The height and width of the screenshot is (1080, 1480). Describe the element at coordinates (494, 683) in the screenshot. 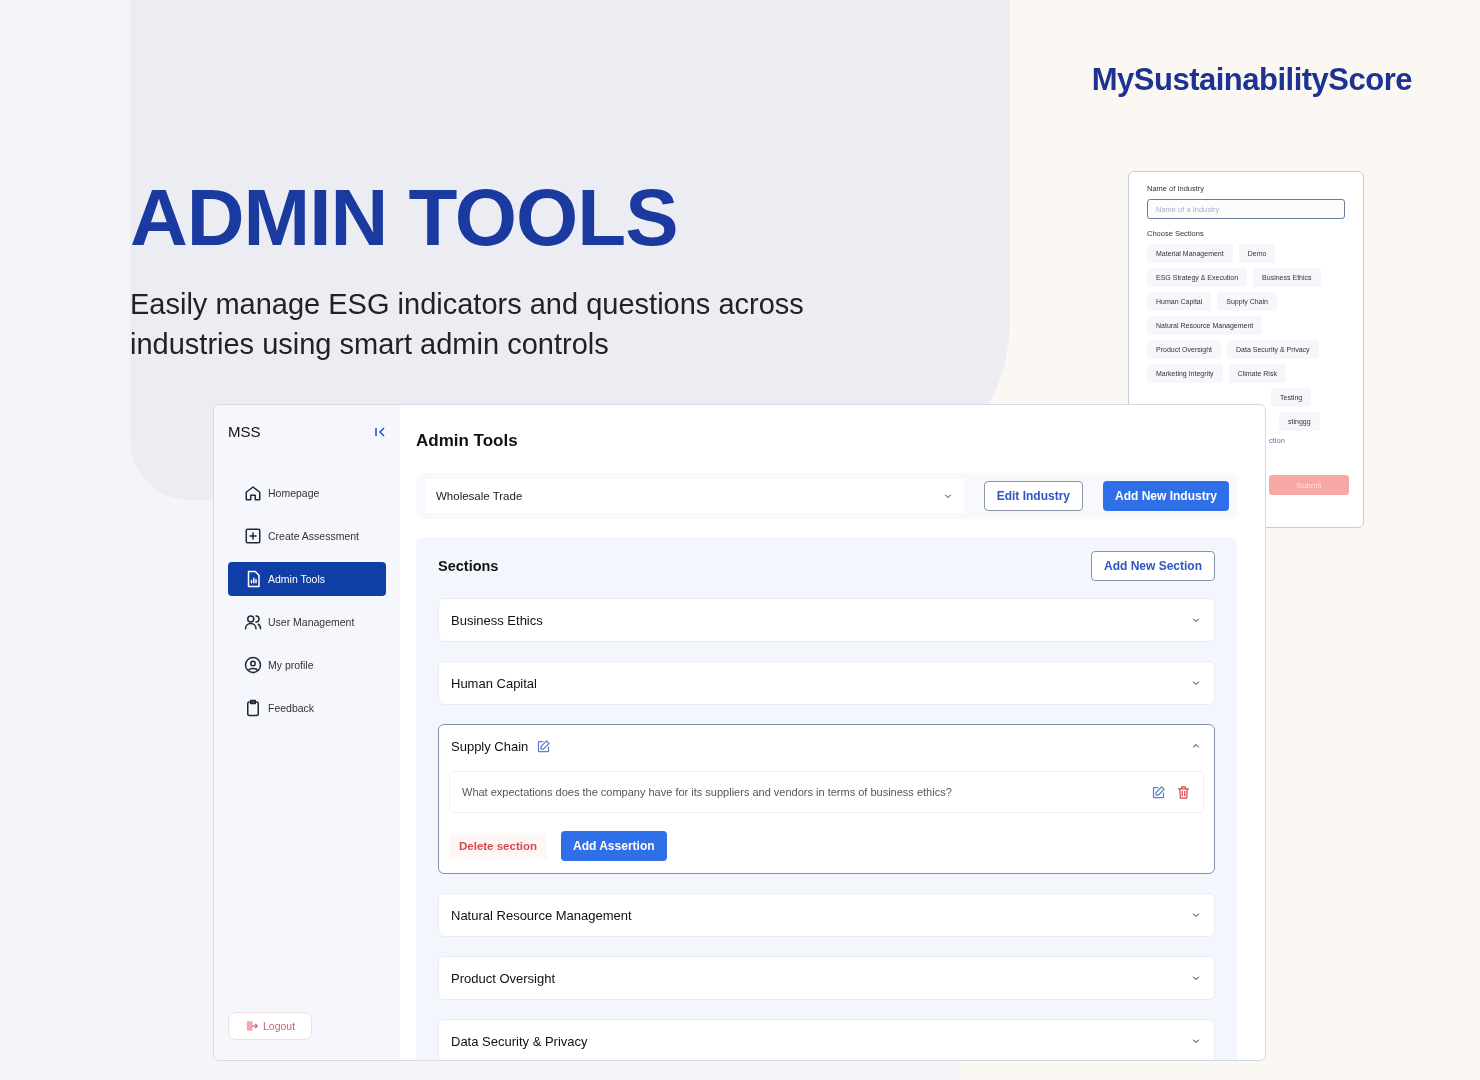

I see `section-title: Human Capital` at that location.